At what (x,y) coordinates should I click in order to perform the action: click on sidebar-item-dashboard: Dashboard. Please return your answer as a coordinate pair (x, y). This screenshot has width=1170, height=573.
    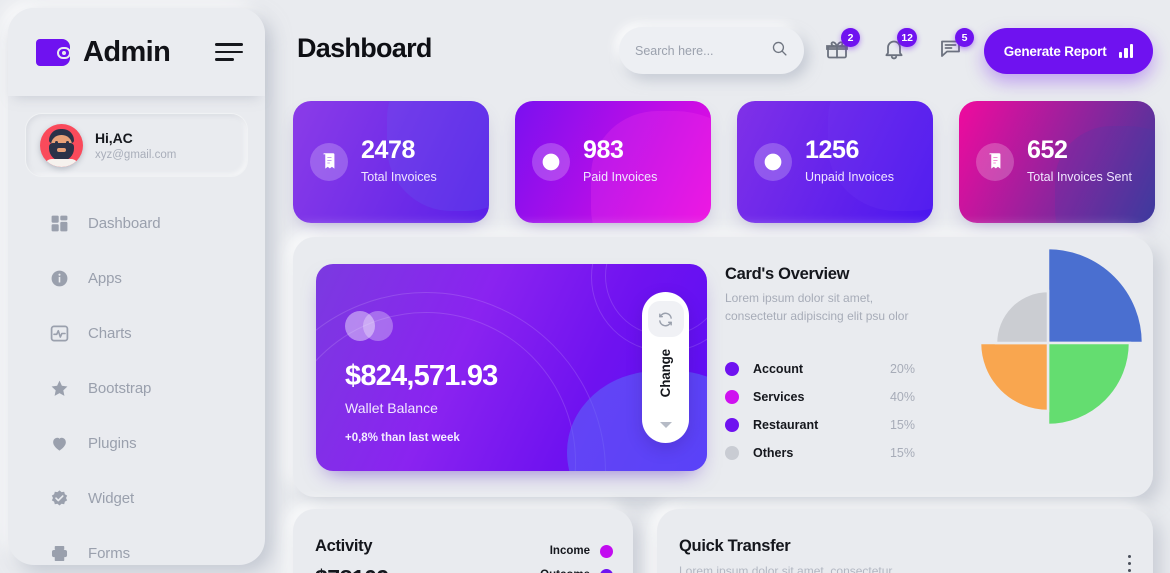
    Looking at the image, I should click on (136, 223).